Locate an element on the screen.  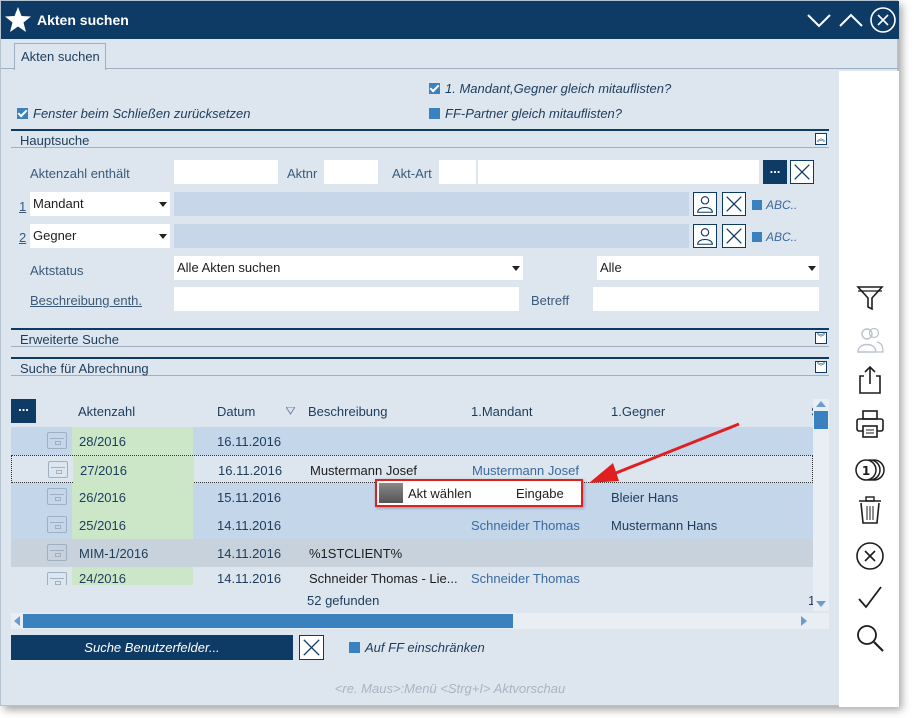
coins-icon: 1 is located at coordinates (870, 470).